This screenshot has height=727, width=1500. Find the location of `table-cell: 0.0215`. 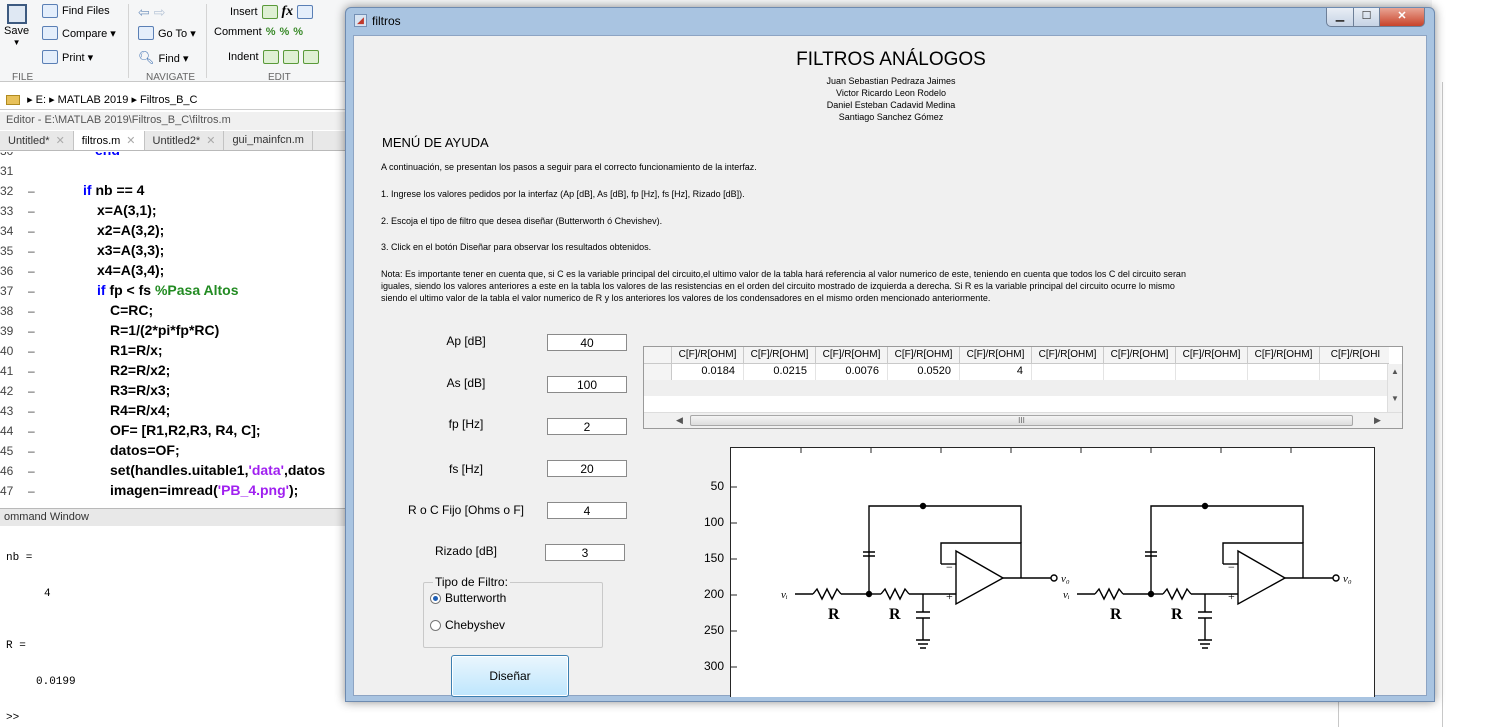

table-cell: 0.0215 is located at coordinates (780, 372).